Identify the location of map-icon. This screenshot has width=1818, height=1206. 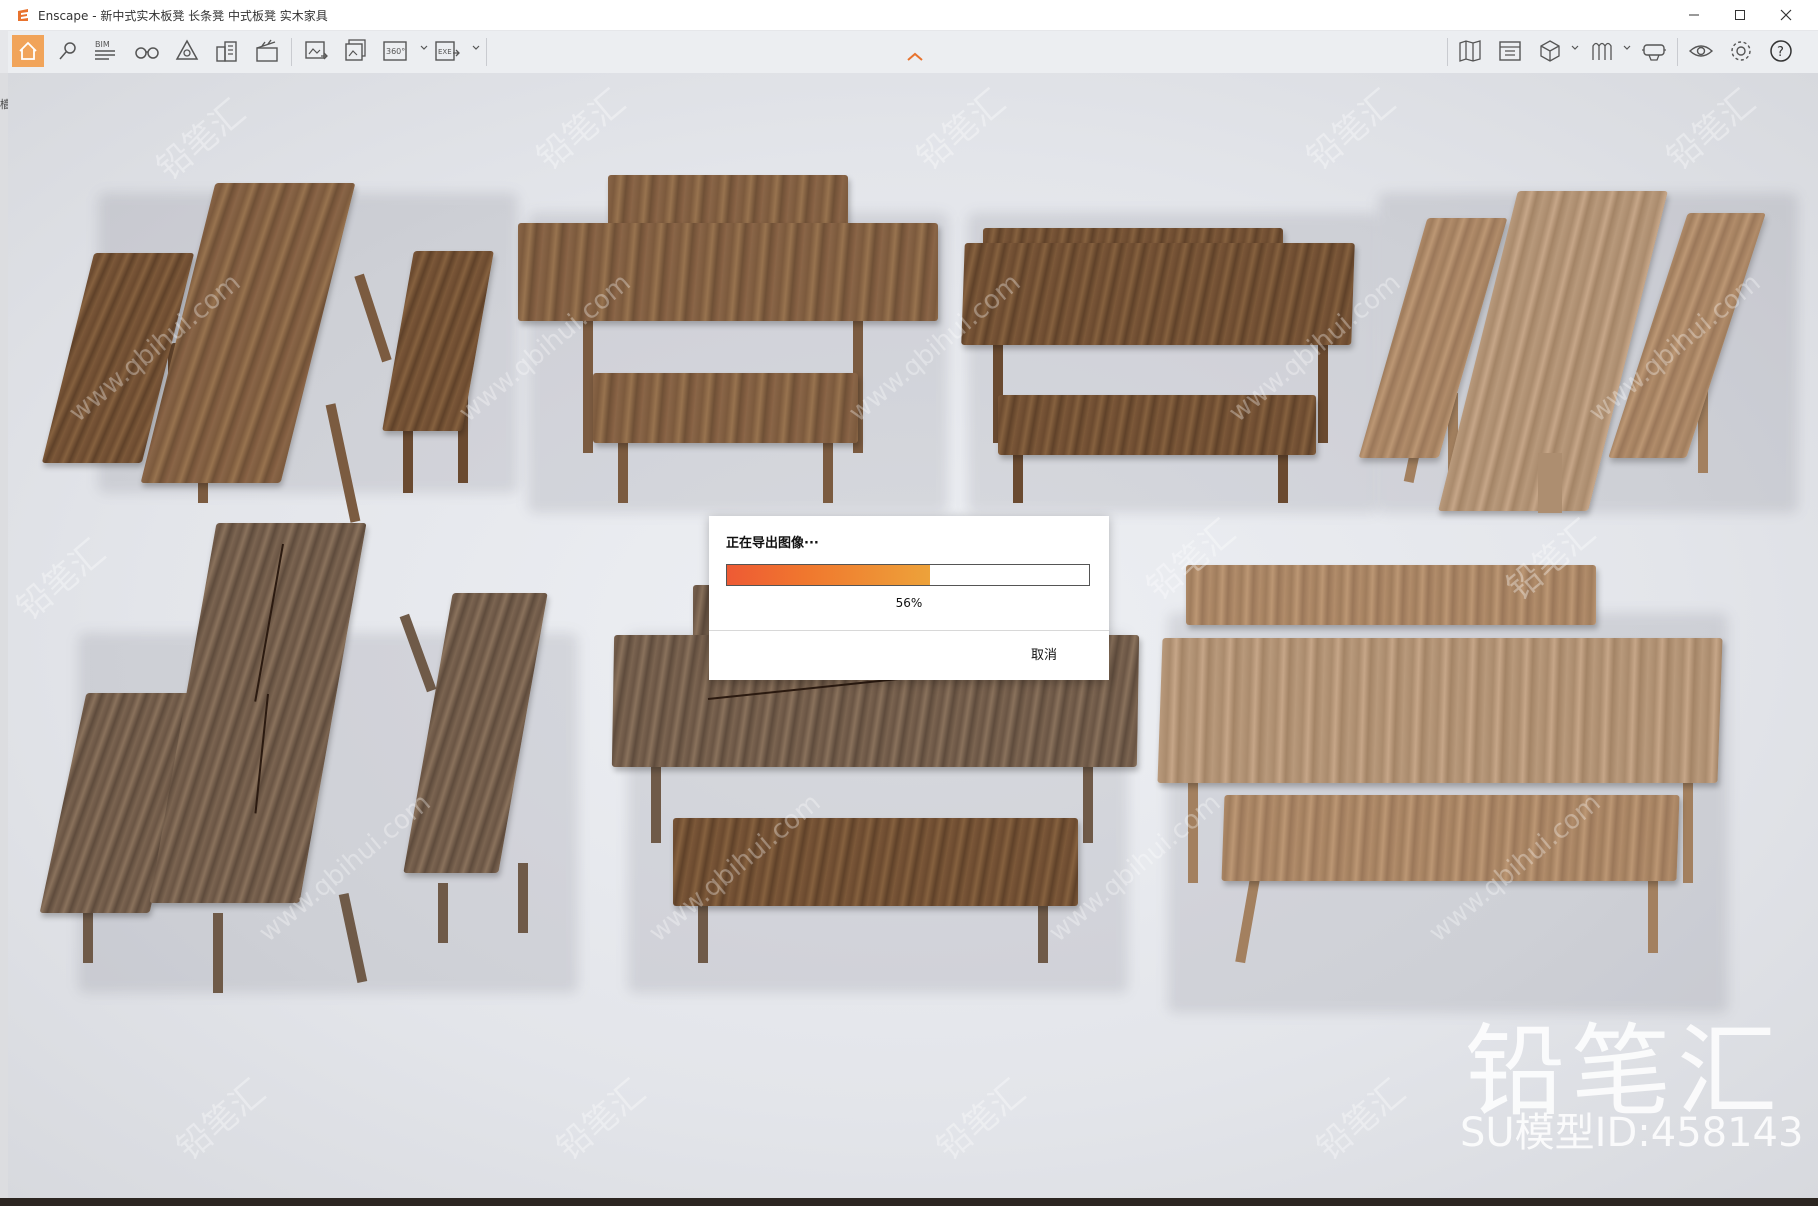
(1470, 51).